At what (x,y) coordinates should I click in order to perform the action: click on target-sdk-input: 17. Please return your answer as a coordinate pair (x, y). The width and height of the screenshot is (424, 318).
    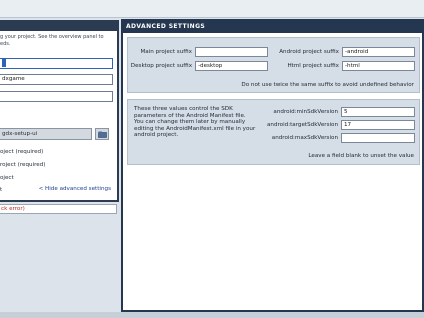
    Looking at the image, I should click on (378, 125).